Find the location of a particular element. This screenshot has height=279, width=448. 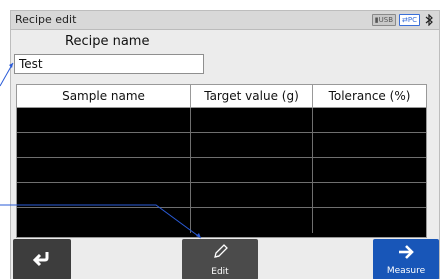

column-header-target-value: Target value (g) is located at coordinates (252, 96).